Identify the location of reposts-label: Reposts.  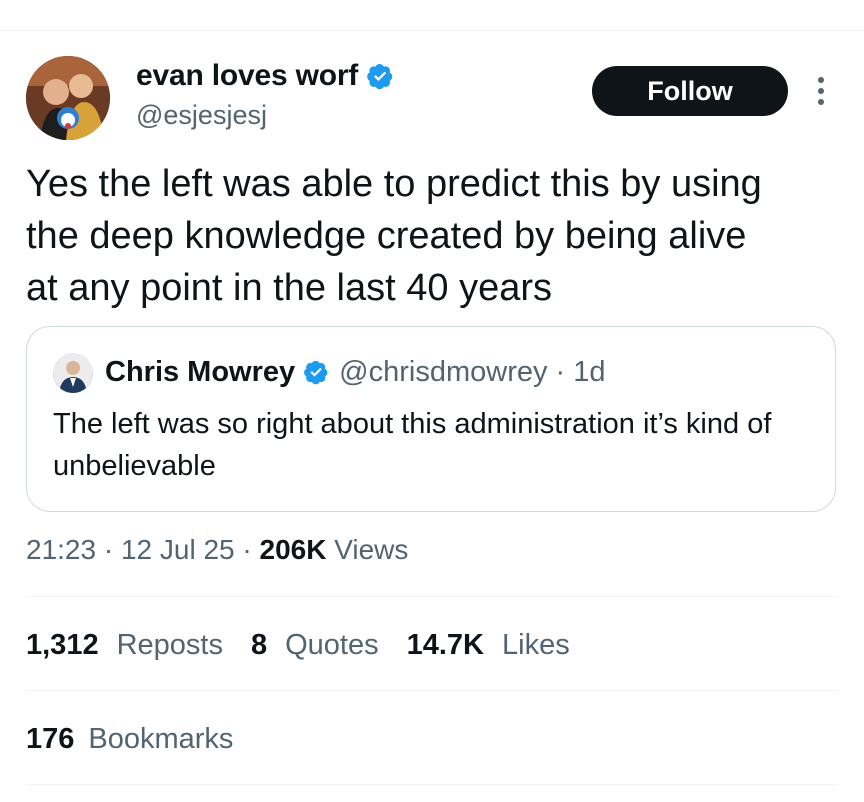
(169, 645).